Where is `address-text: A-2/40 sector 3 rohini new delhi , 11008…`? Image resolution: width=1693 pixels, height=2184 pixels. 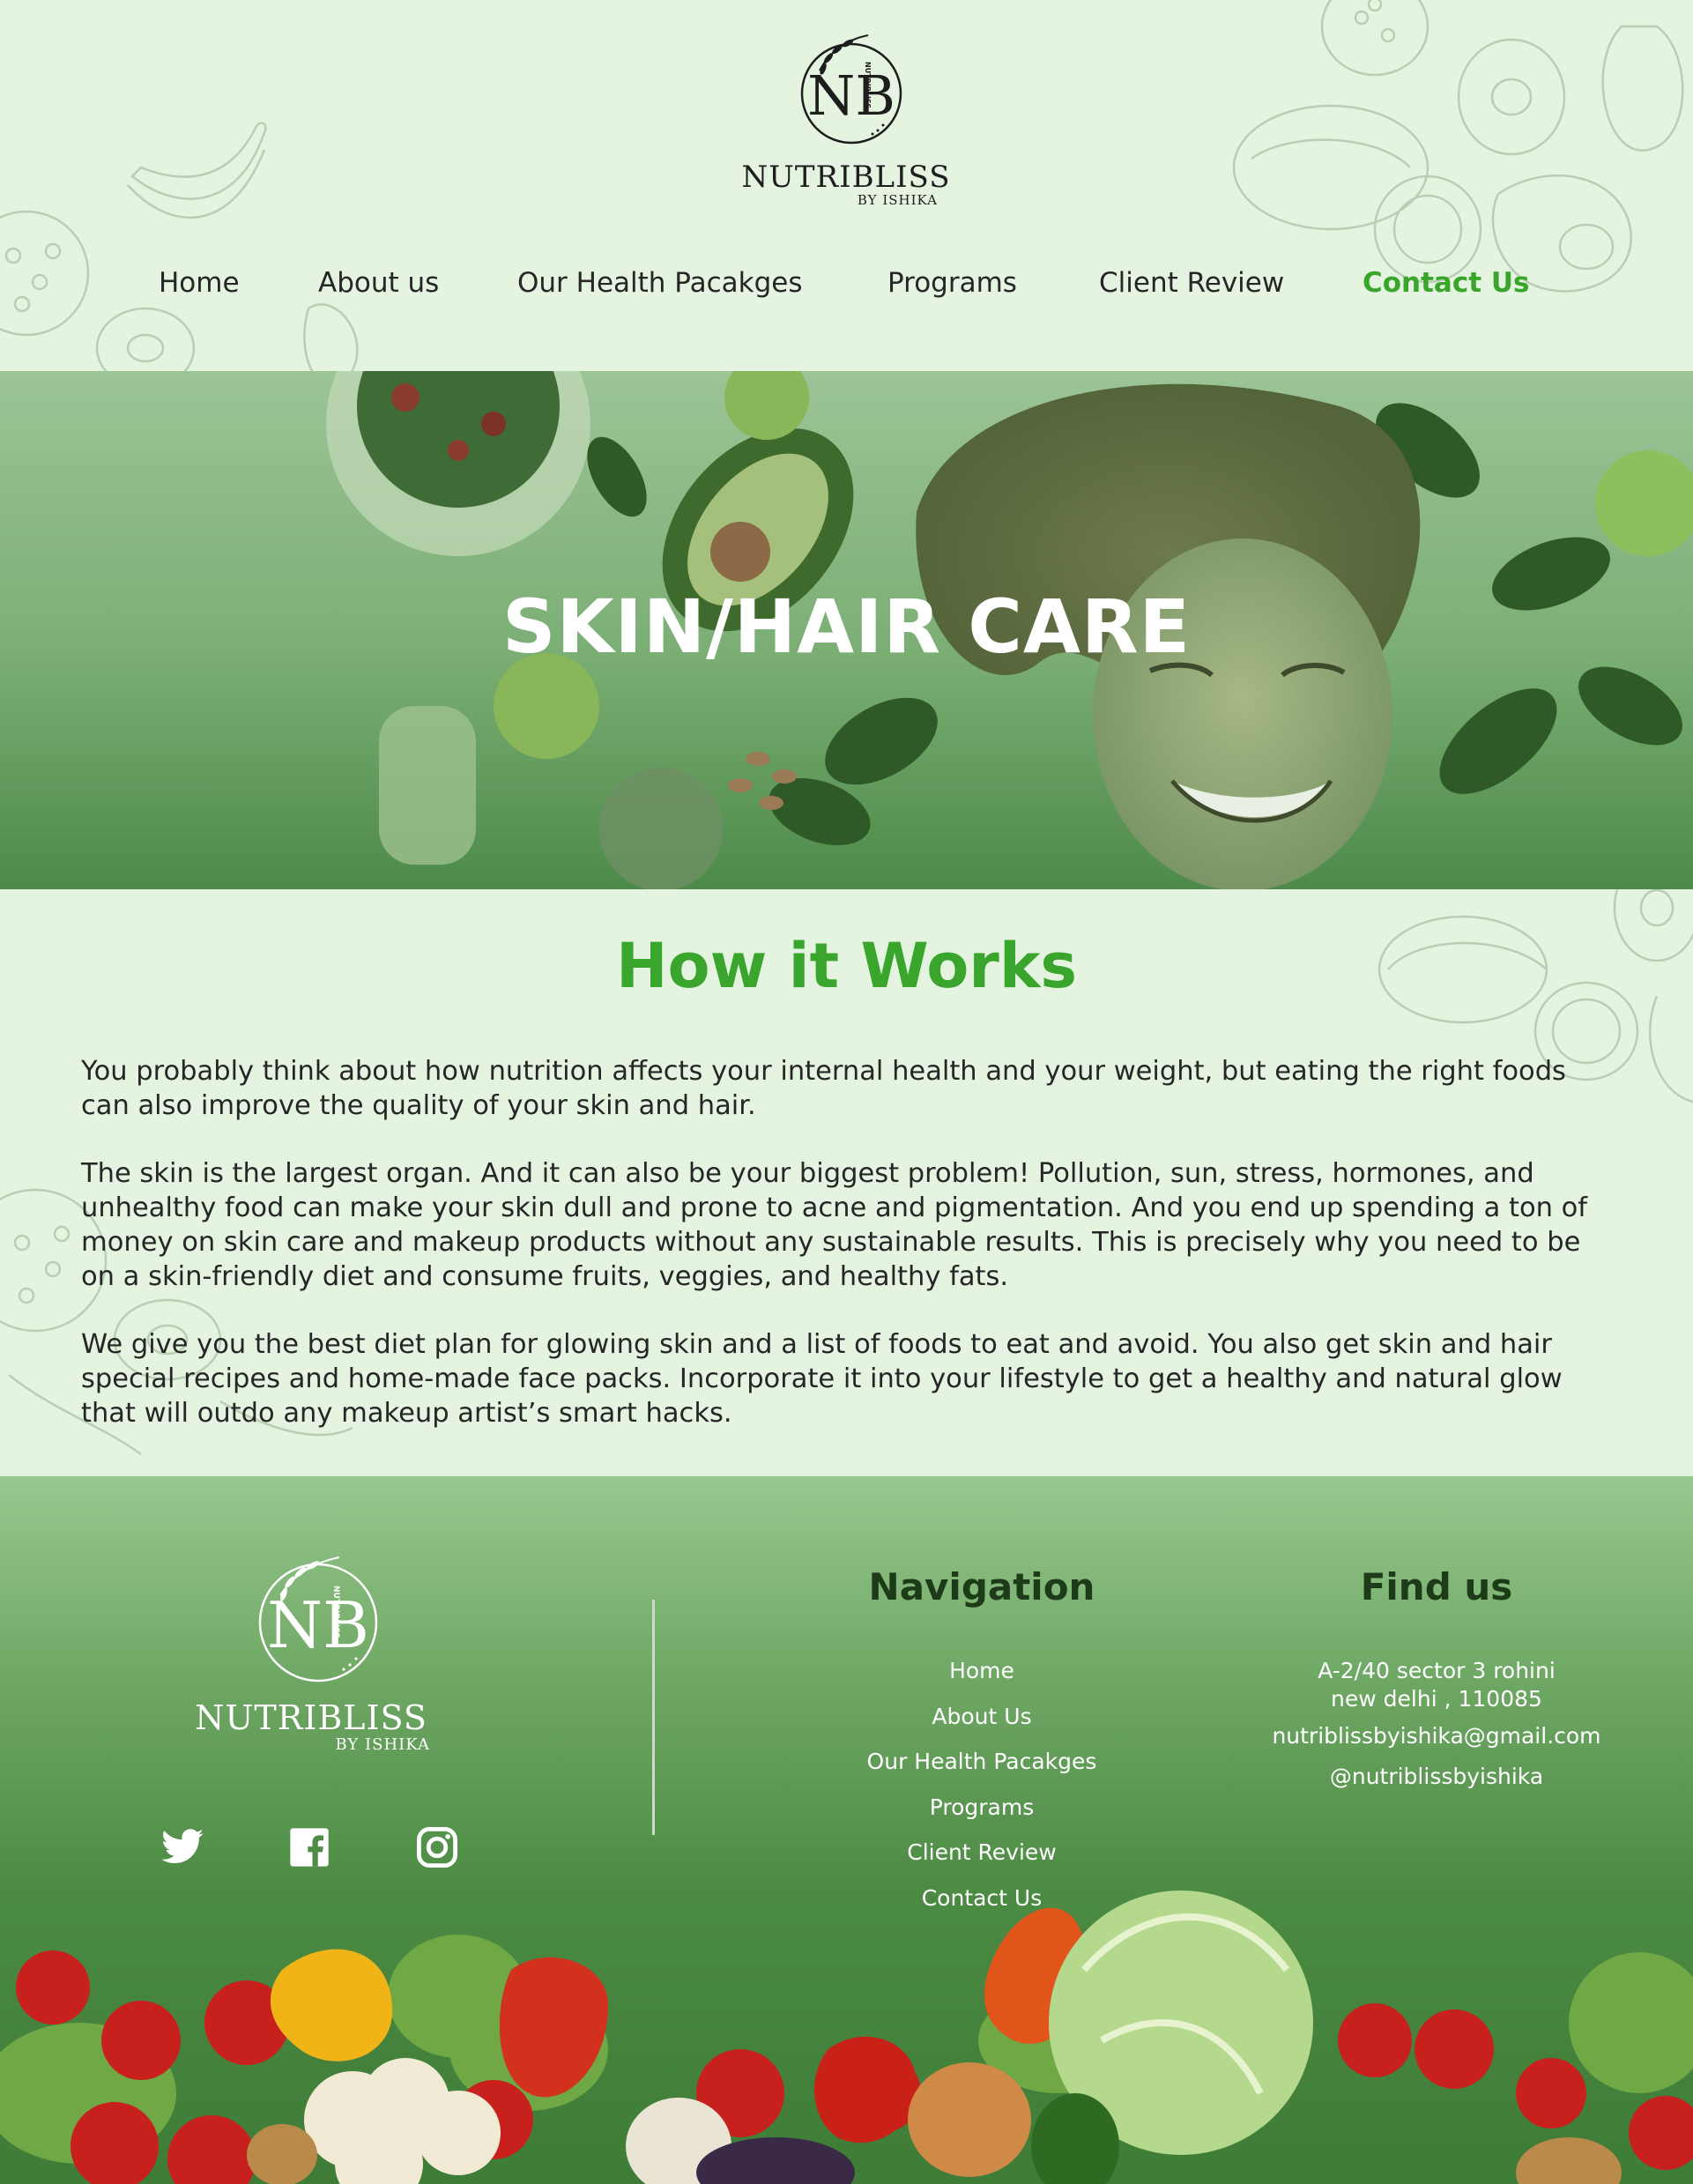
address-text: A-2/40 sector 3 rohini new delhi , 11008… is located at coordinates (1437, 1685).